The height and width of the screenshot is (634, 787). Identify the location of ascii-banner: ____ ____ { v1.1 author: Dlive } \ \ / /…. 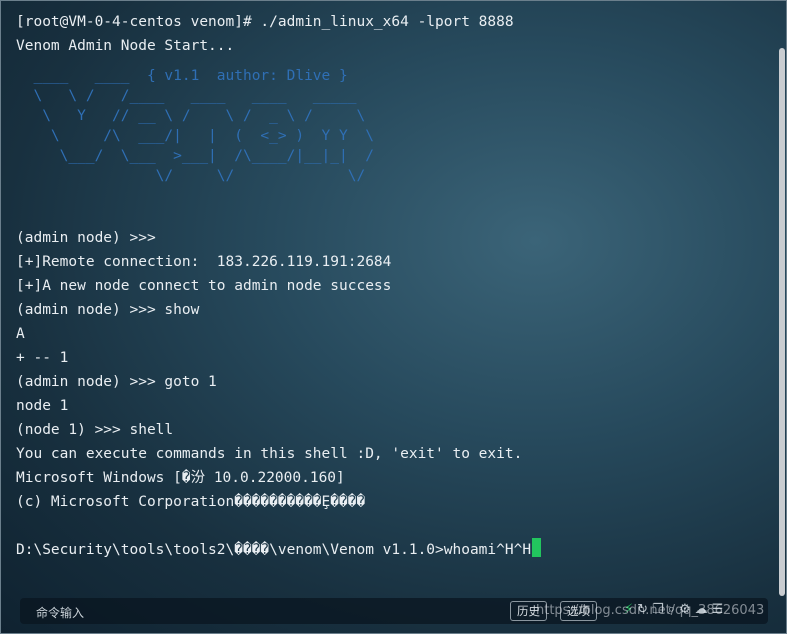
(203, 126).